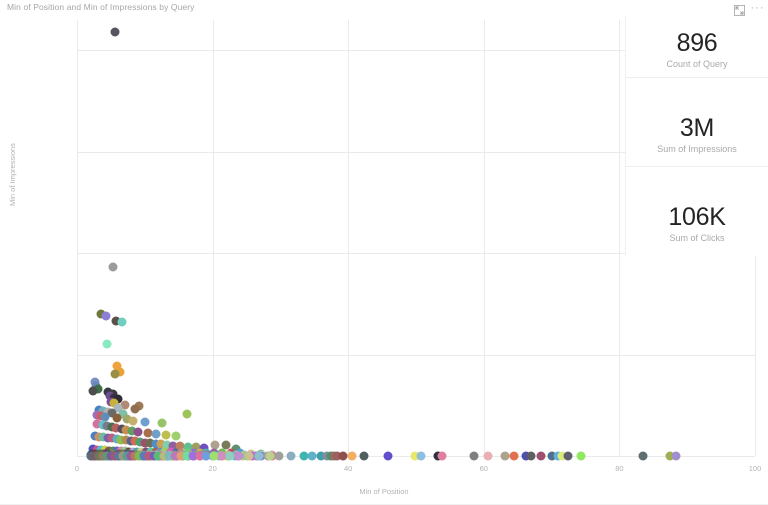 The image size is (768, 505). Describe the element at coordinates (697, 211) in the screenshot. I see `kpi-card-sum-of-clicks: 106K Sum of Clicks` at that location.